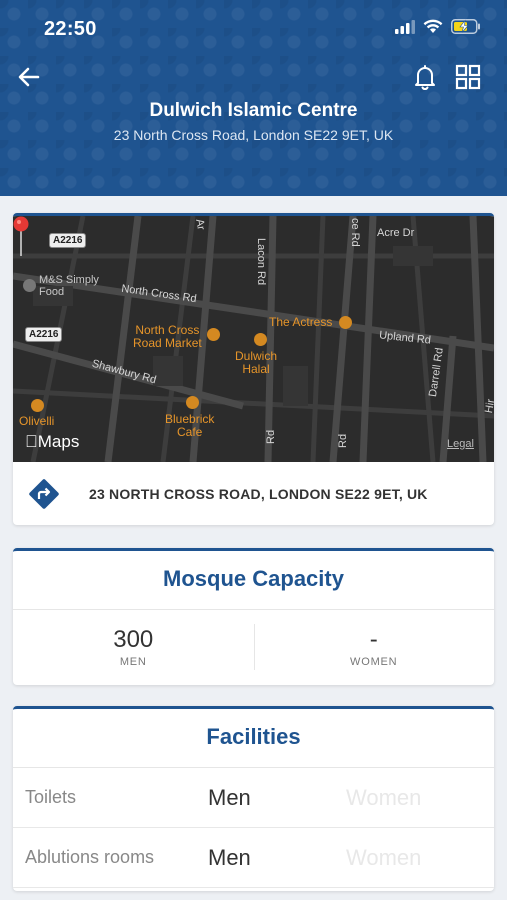 The height and width of the screenshot is (900, 507). What do you see at coordinates (301, 322) in the screenshot?
I see `poi-the-actress: The Actress` at bounding box center [301, 322].